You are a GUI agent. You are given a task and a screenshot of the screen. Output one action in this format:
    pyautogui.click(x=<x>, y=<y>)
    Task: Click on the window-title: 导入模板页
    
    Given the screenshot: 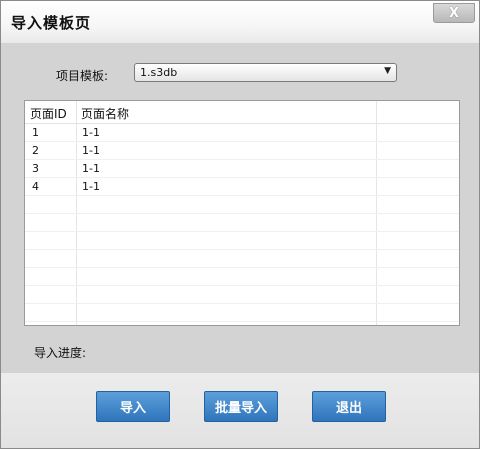 What is the action you would take?
    pyautogui.click(x=51, y=23)
    